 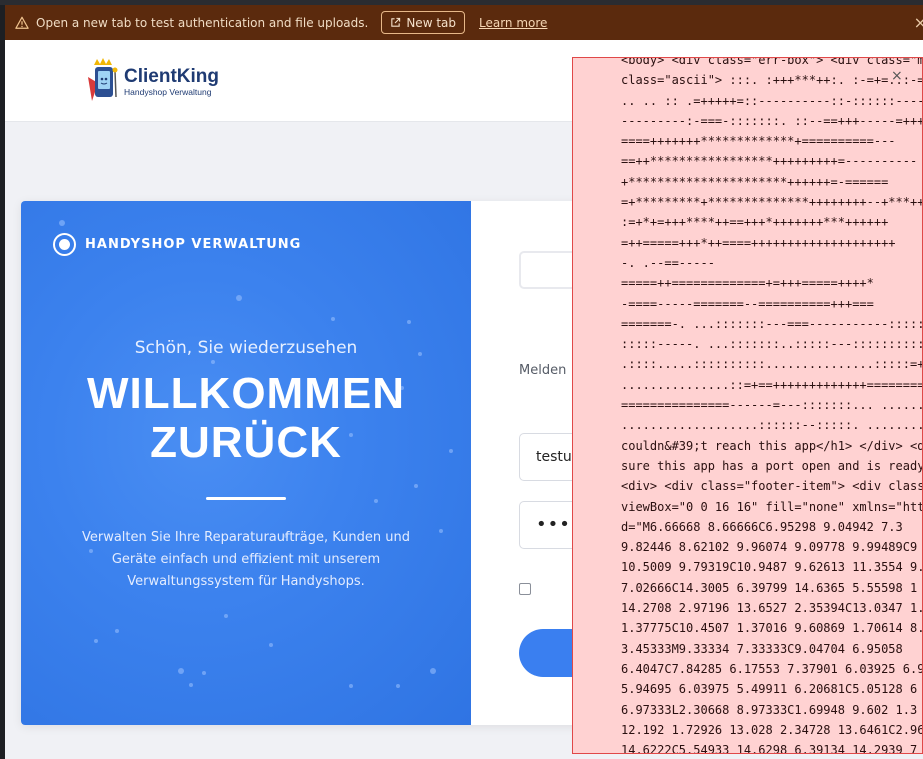 I want to click on radio-logo-icon, so click(x=64, y=244).